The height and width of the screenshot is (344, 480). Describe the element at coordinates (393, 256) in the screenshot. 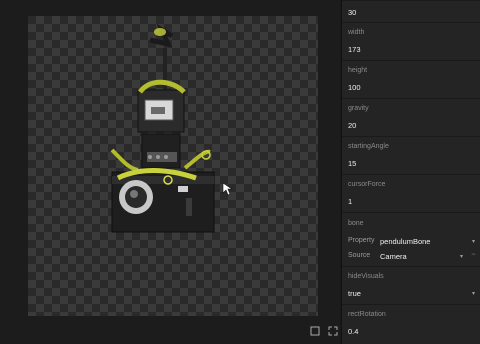

I see `bone-source-select: Camera` at that location.